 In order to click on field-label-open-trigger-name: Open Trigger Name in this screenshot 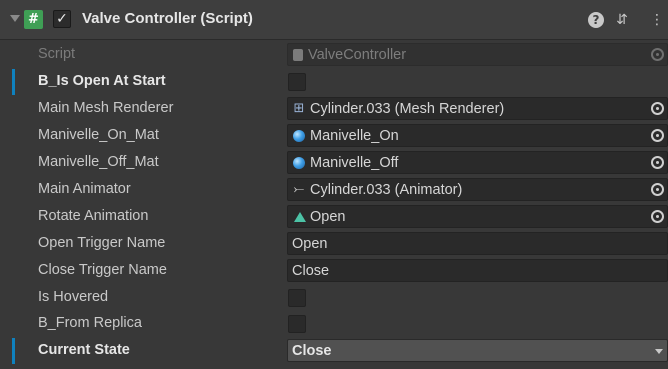, I will do `click(102, 243)`.